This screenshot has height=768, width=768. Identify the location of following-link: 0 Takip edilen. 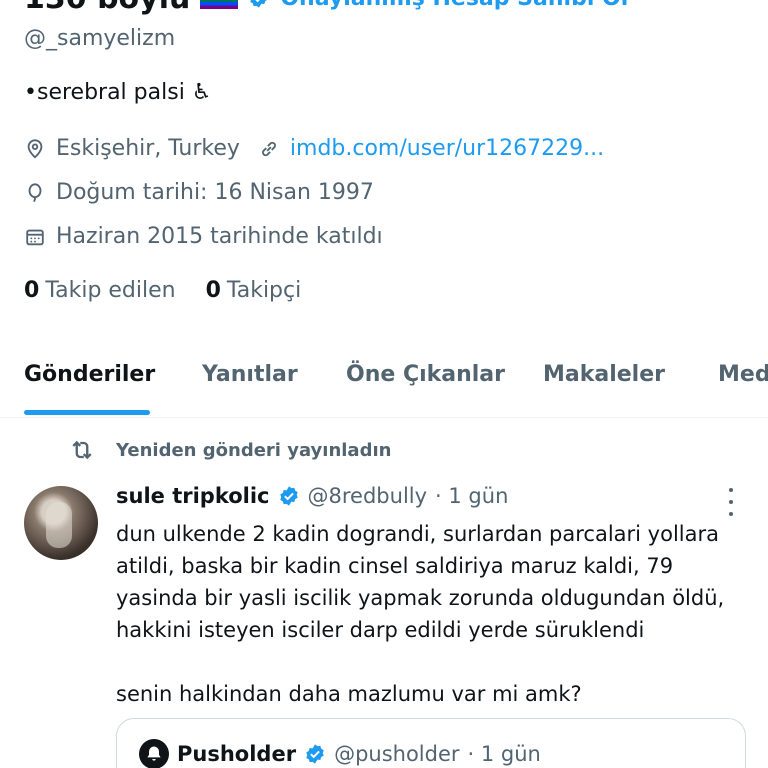
(100, 290).